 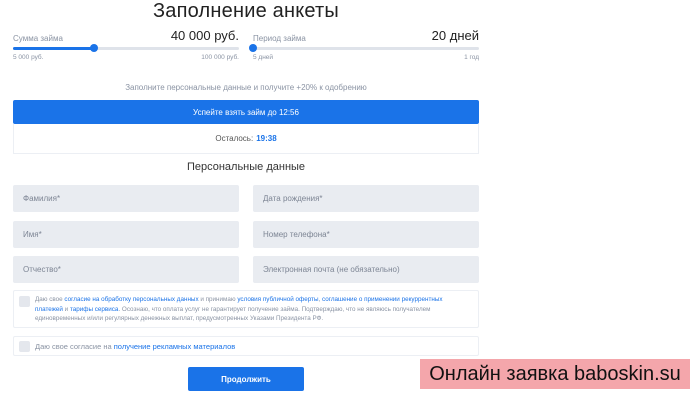 What do you see at coordinates (74, 346) in the screenshot?
I see `consent-text-part: Даю свое согласие на` at bounding box center [74, 346].